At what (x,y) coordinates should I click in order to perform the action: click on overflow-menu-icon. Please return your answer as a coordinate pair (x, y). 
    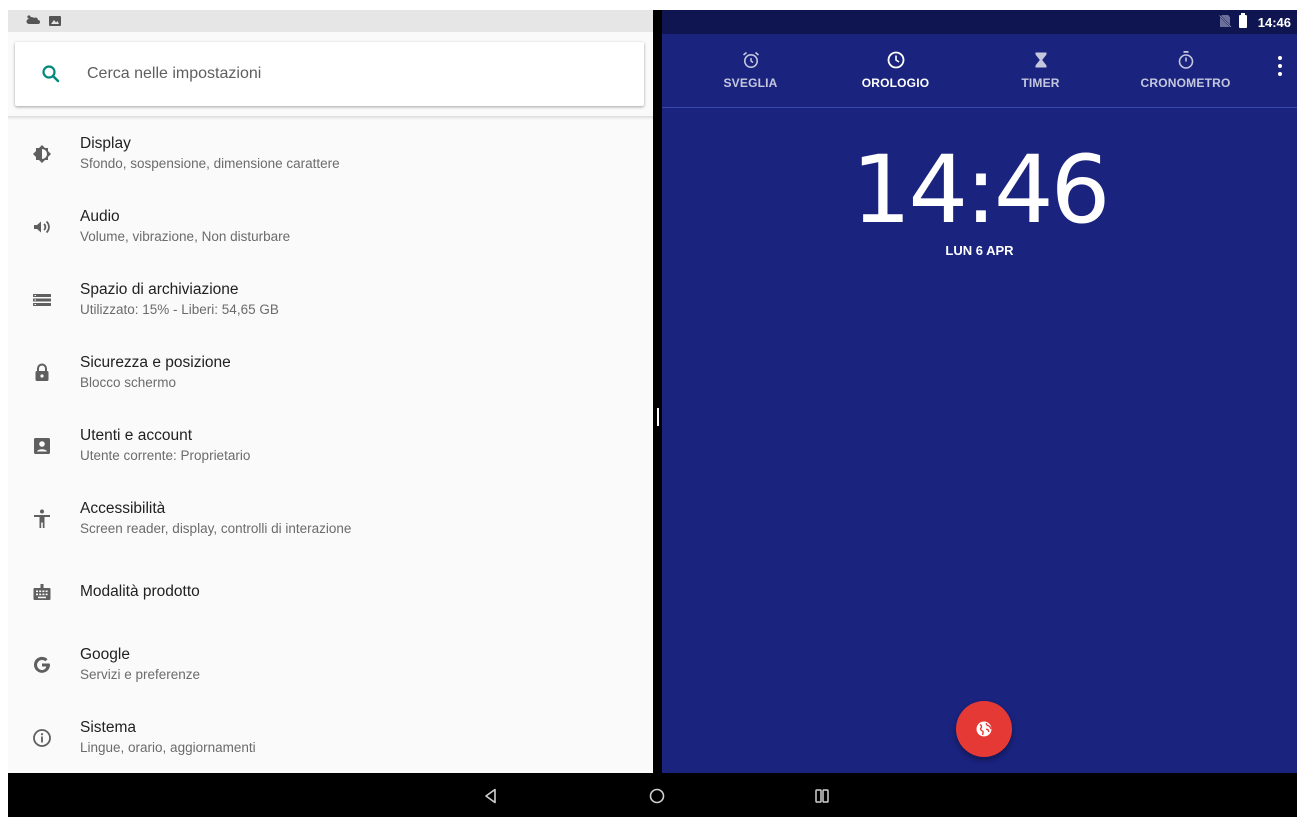
    Looking at the image, I should click on (1280, 66).